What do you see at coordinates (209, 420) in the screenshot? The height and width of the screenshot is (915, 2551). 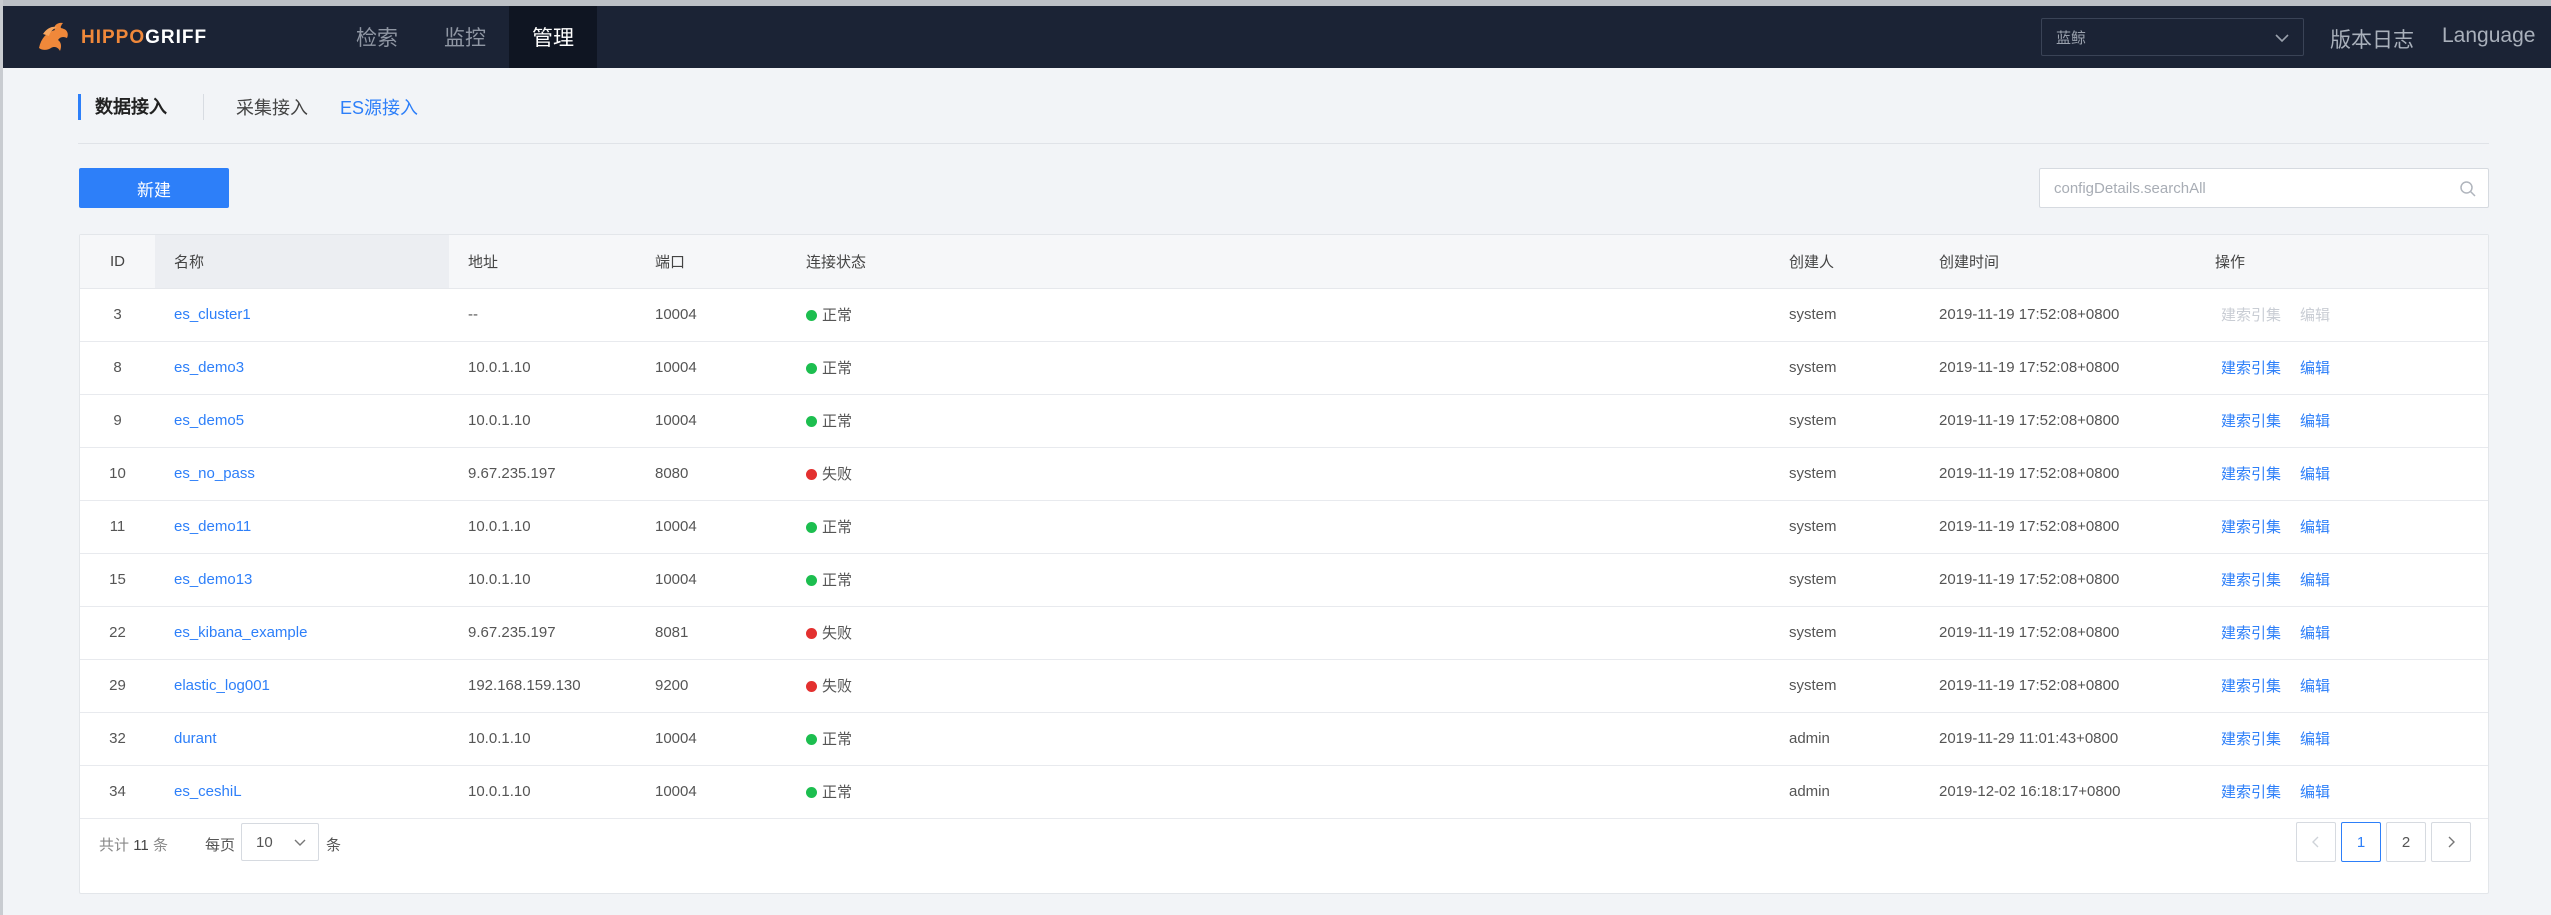 I see `cell-name-link: es_demo5` at bounding box center [209, 420].